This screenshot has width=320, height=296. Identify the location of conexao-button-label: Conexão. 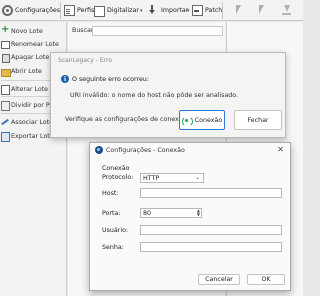
(208, 120).